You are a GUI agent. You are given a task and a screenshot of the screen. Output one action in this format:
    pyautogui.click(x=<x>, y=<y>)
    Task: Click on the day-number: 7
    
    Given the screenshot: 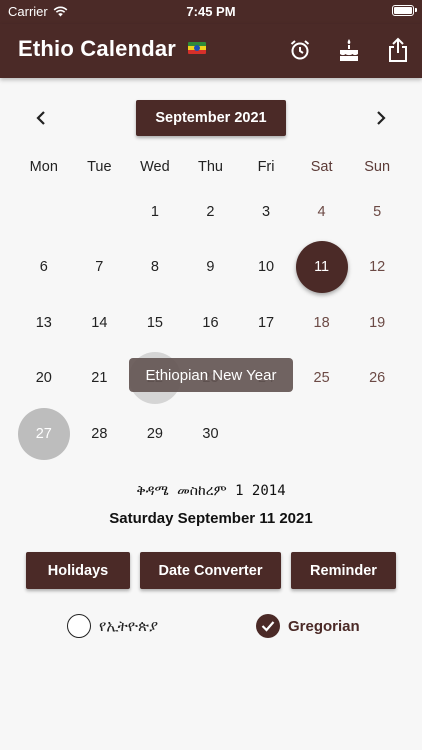 What is the action you would take?
    pyautogui.click(x=99, y=267)
    